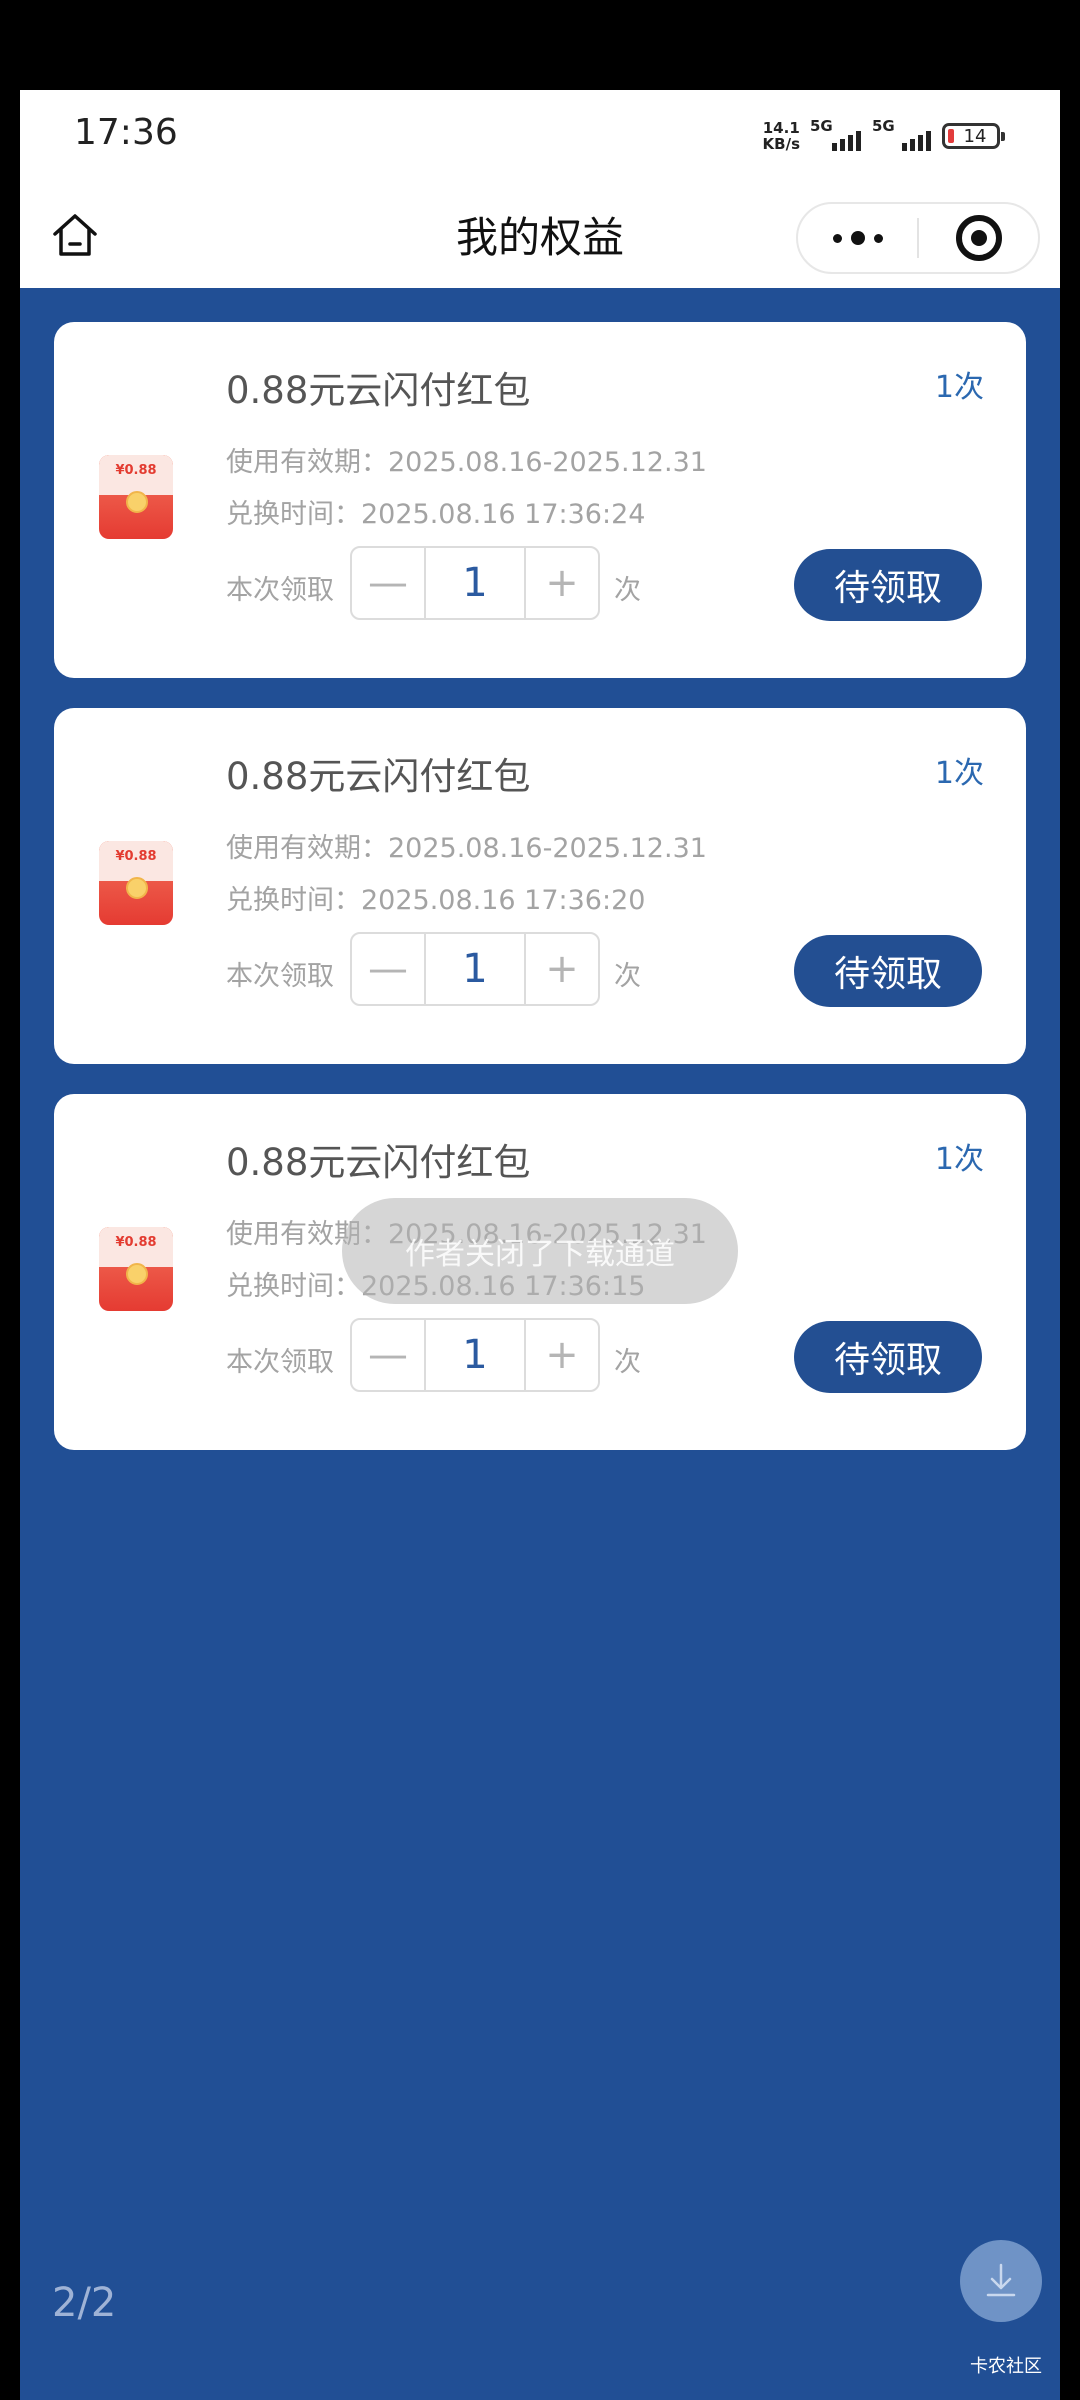 This screenshot has width=1080, height=2400. What do you see at coordinates (436, 514) in the screenshot?
I see `card-exchange-time: 兑换时间：2025.08.16 17:36:24` at bounding box center [436, 514].